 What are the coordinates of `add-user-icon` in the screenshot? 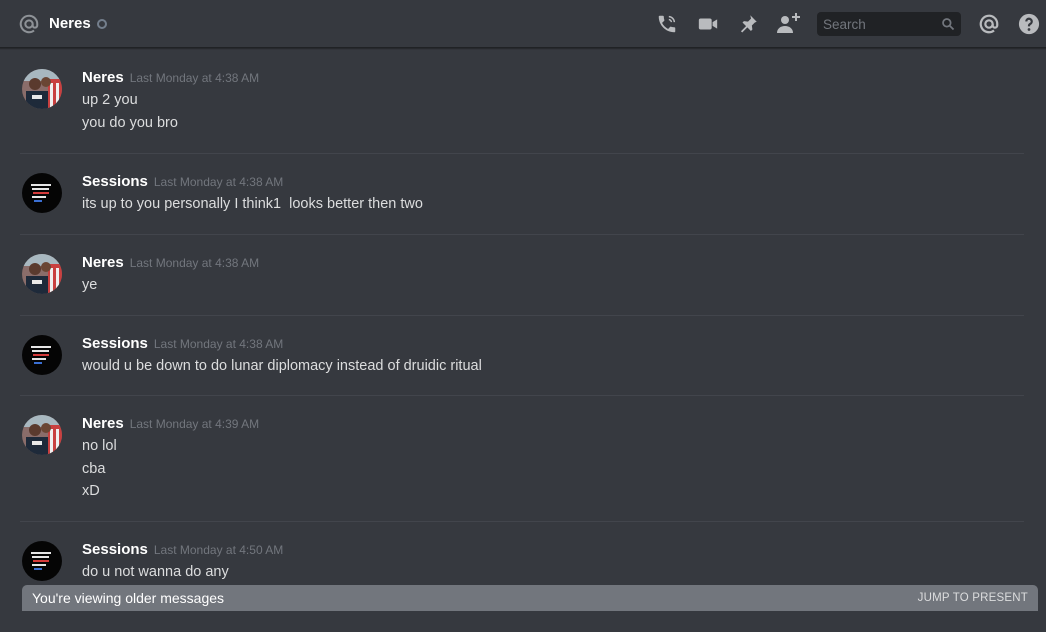 It's located at (788, 24).